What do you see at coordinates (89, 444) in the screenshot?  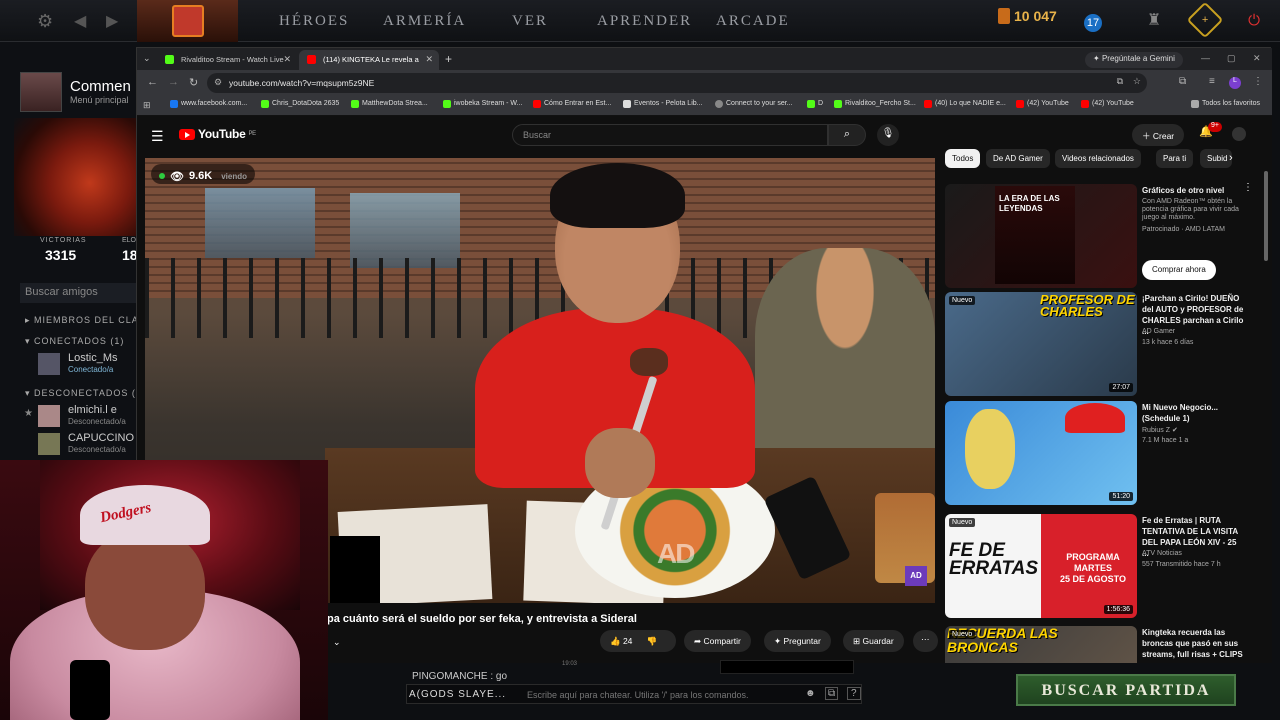 I see `friend-row: CAPUCCINO Desconectado/a` at bounding box center [89, 444].